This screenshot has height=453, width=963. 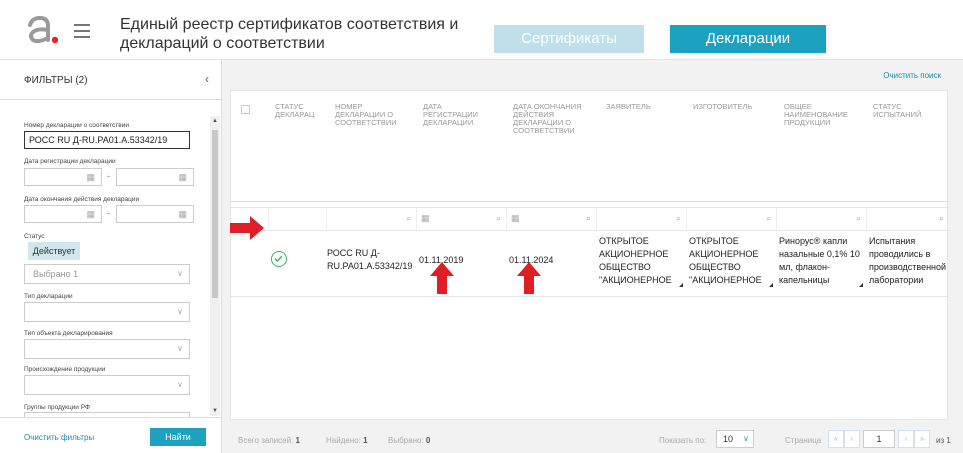 I want to click on status-chip: Действует, so click(x=54, y=251).